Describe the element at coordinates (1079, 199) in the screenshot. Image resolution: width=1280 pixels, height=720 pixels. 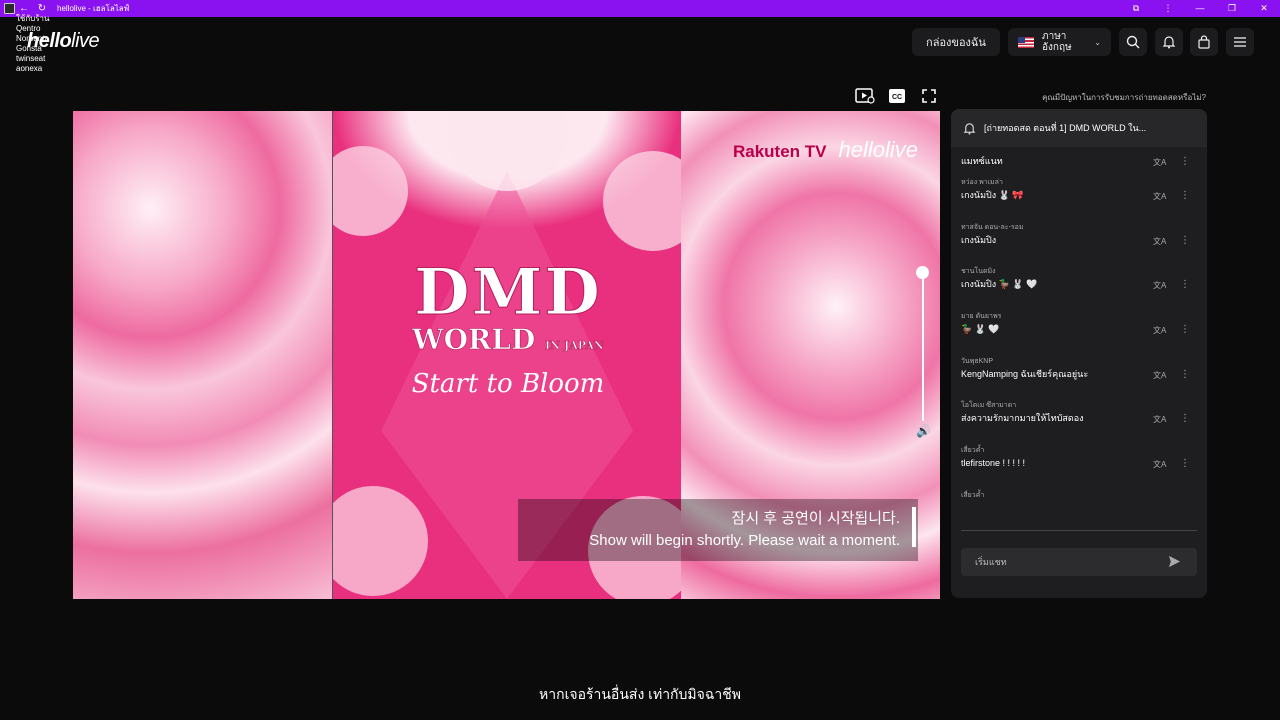
I see `chat-message: หว่อง พาเมล่า เกงนัมปิง 🐰 🎀 文A ⋮` at that location.